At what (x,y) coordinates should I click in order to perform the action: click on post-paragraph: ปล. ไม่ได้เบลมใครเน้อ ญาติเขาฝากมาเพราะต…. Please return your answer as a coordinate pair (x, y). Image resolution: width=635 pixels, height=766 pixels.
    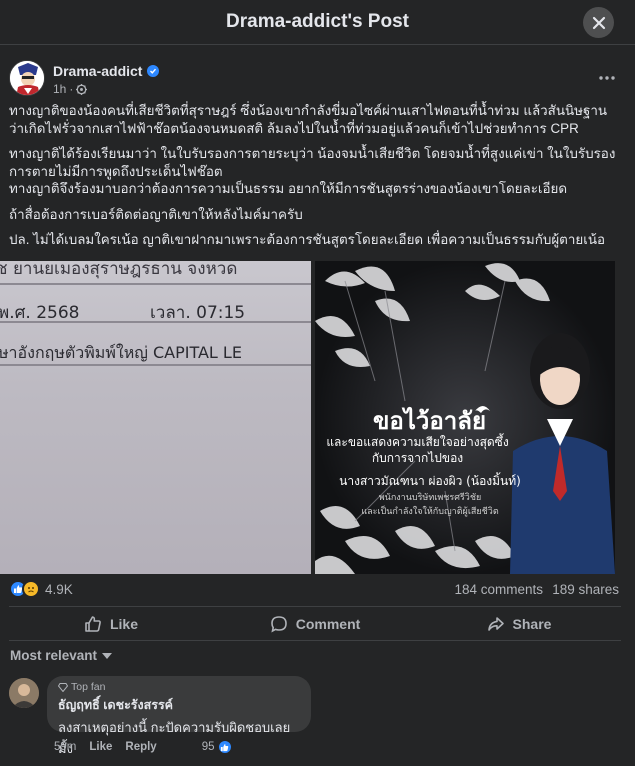
    Looking at the image, I should click on (307, 239).